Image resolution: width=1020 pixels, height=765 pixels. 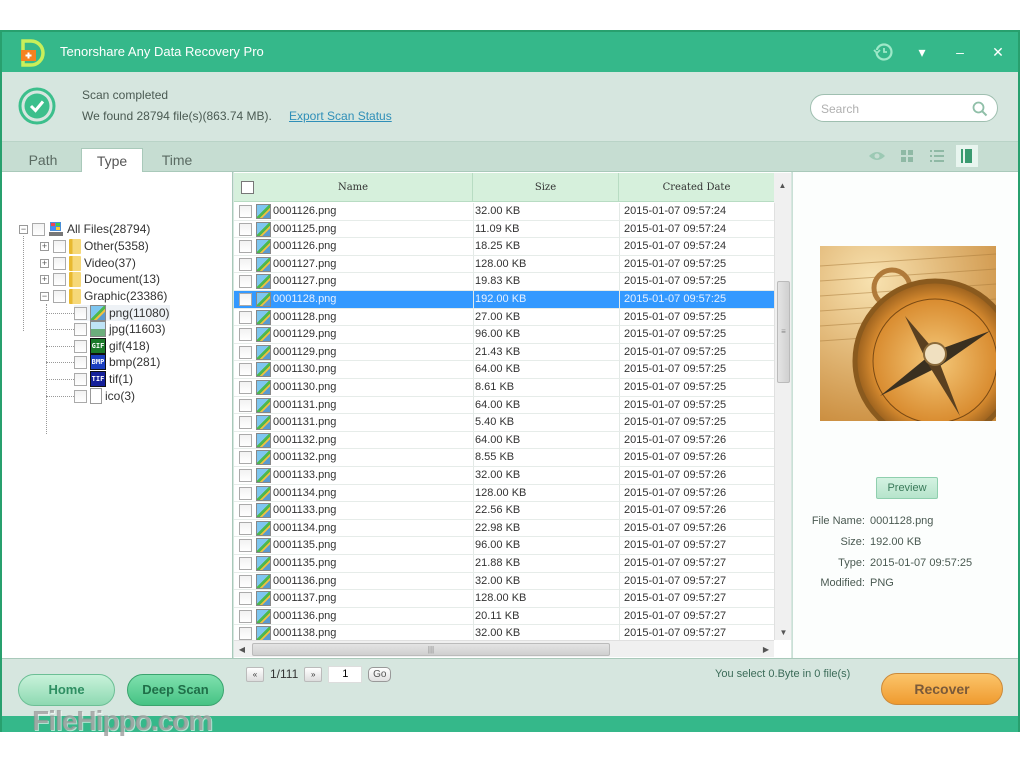 I want to click on home-button: Home, so click(x=66, y=690).